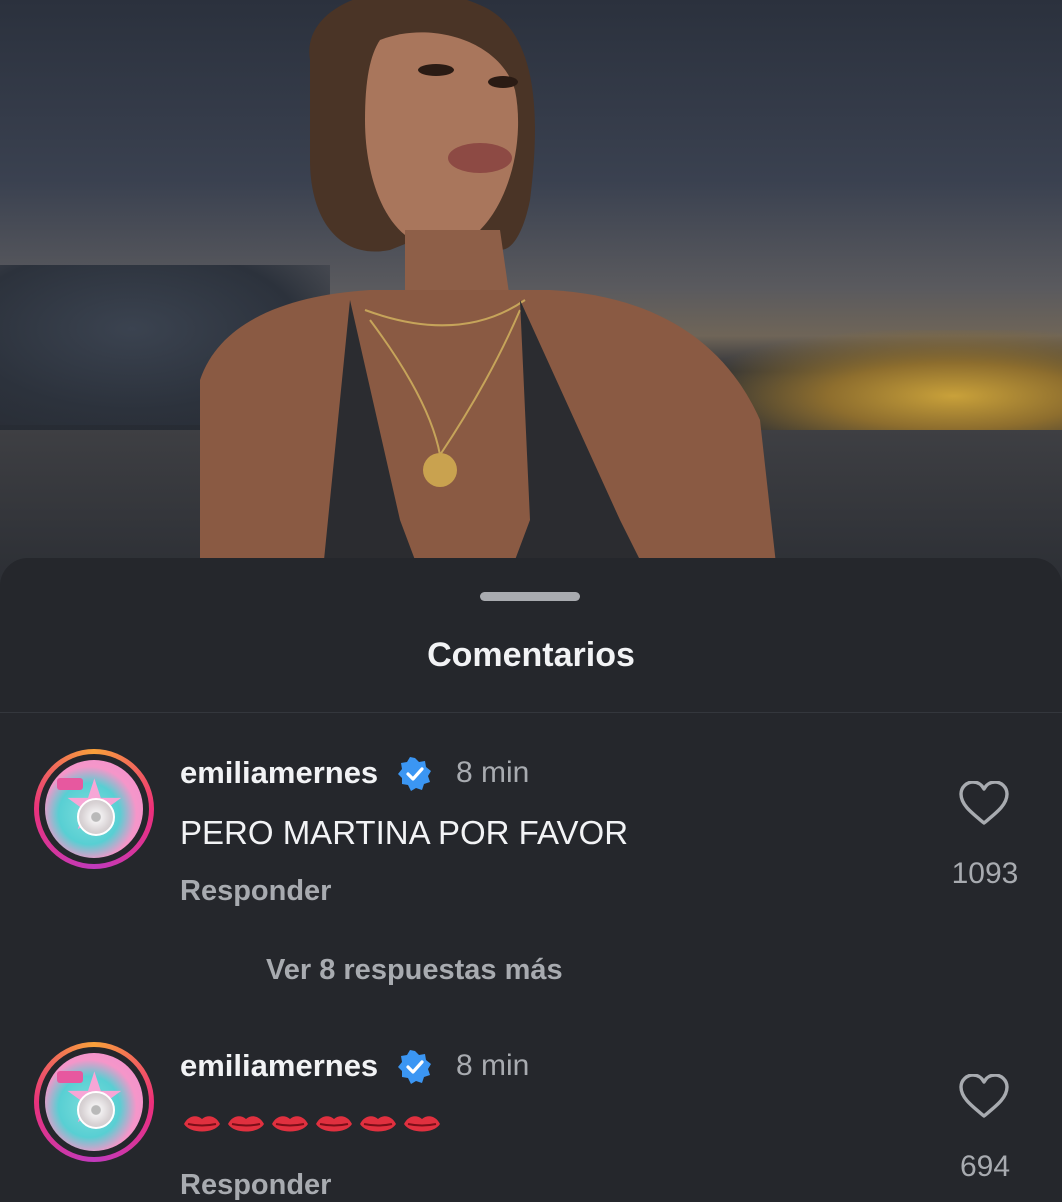 The height and width of the screenshot is (1202, 1062). What do you see at coordinates (312, 1124) in the screenshot?
I see `lips-emoji-icon` at bounding box center [312, 1124].